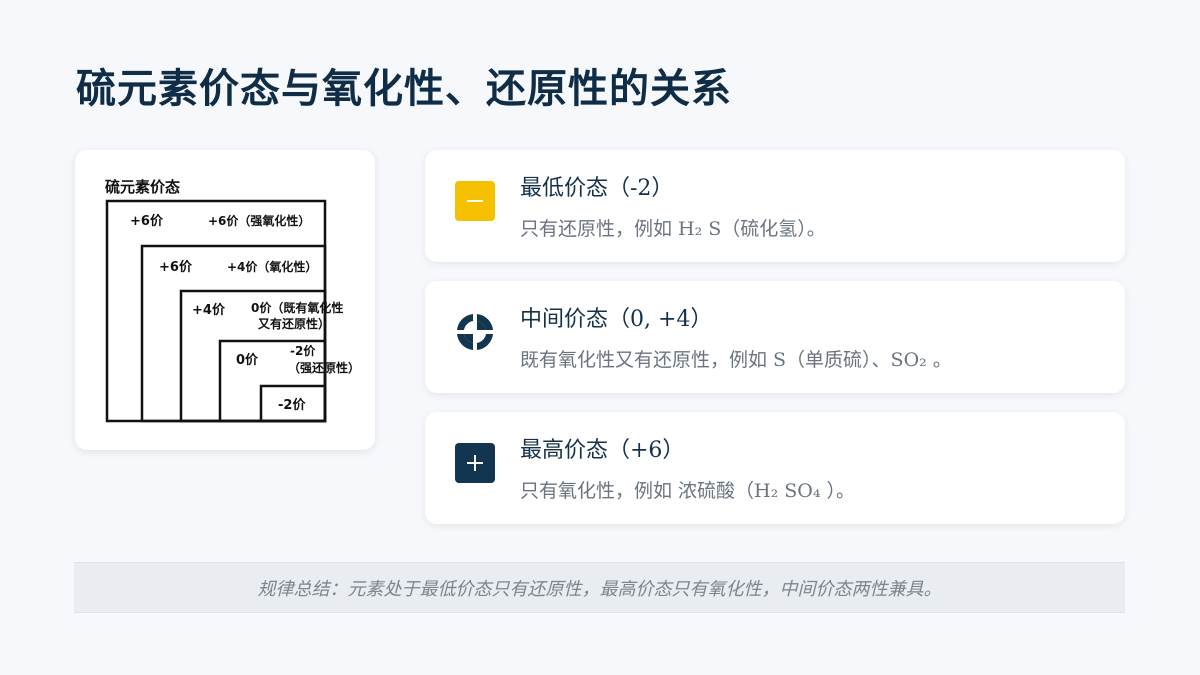 The image size is (1200, 675). What do you see at coordinates (404, 88) in the screenshot?
I see `page-title: 硫元素价态与氧化性、还原性的关系` at bounding box center [404, 88].